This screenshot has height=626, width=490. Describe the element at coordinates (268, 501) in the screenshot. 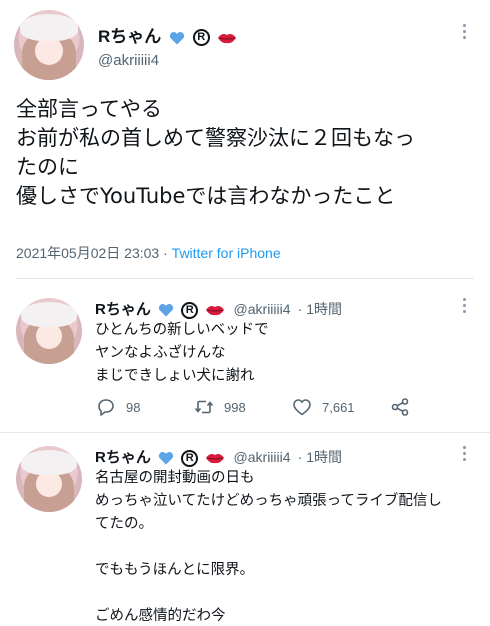

I see `tweet-line: めっちゃ泣いてたけどめっちゃ頑張ってライブ配信し` at that location.